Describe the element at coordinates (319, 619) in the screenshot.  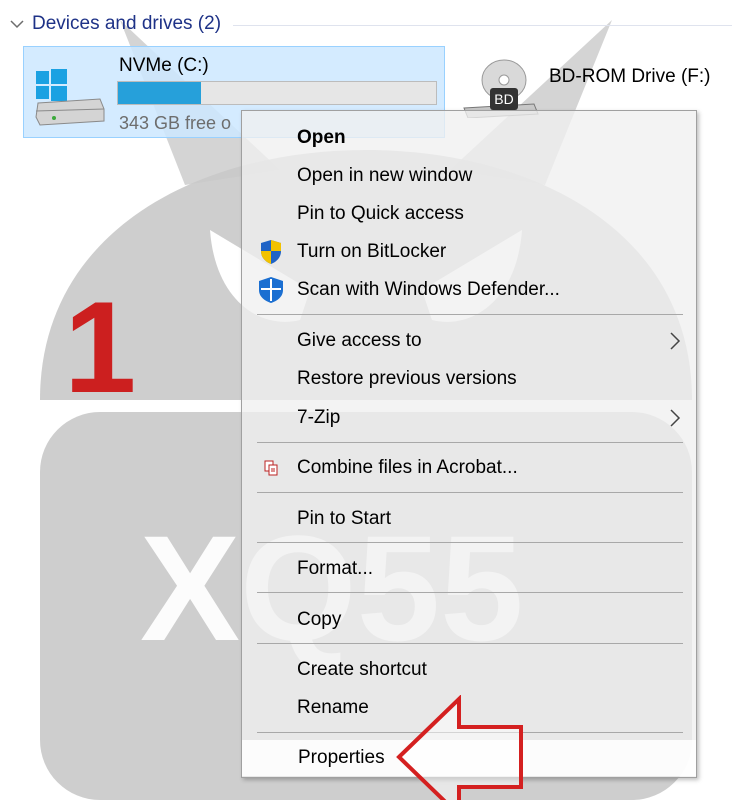
I see `menu-item-label: Copy` at that location.